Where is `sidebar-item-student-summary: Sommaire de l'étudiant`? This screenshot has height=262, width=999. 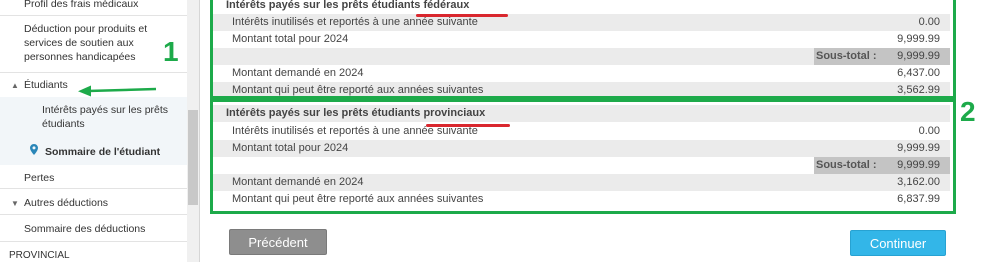 sidebar-item-student-summary: Sommaire de l'étudiant is located at coordinates (94, 152).